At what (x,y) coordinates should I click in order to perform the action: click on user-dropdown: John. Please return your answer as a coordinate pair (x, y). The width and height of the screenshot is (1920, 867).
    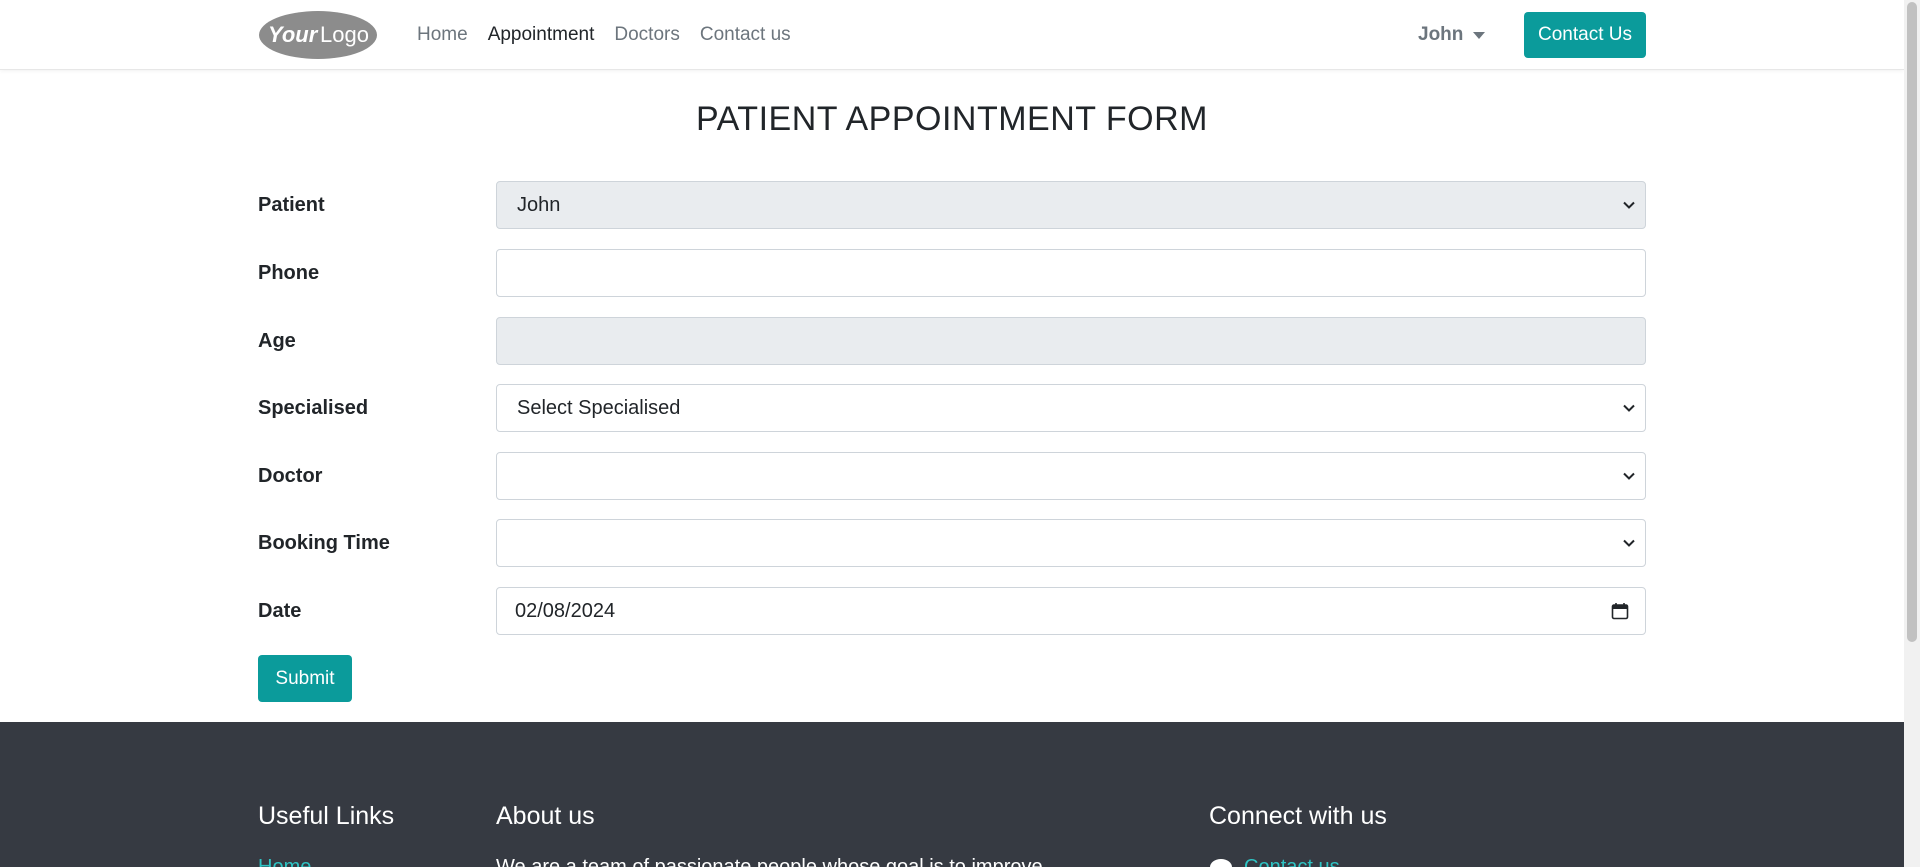
    Looking at the image, I should click on (1452, 35).